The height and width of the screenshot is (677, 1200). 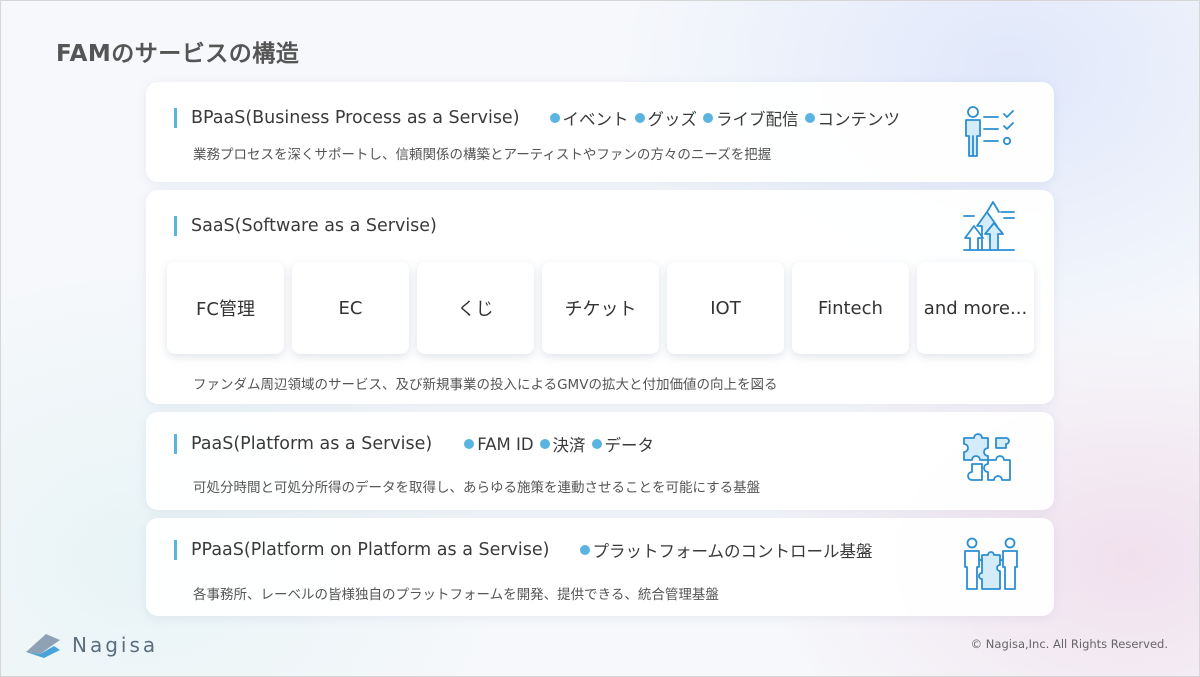 What do you see at coordinates (569, 445) in the screenshot?
I see `tag-label: 決済` at bounding box center [569, 445].